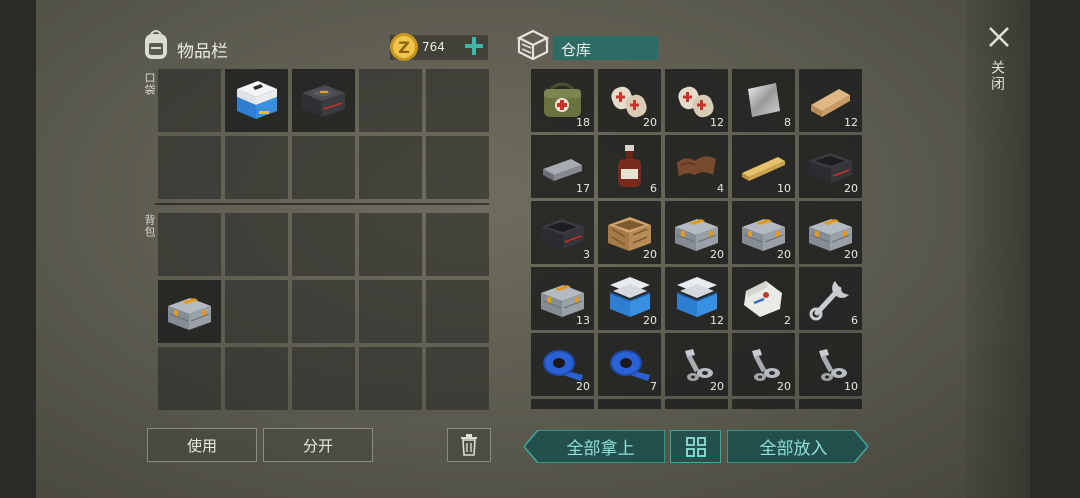 The width and height of the screenshot is (1080, 498). I want to click on put-all-label: 全部放入, so click(793, 449).